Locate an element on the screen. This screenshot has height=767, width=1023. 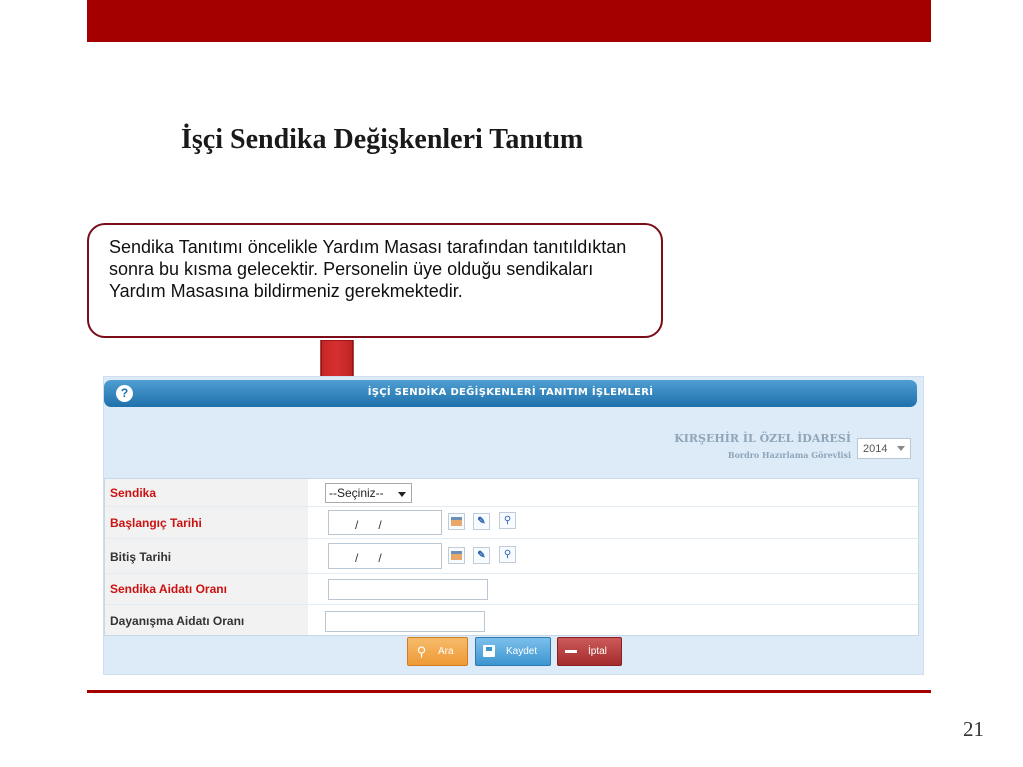
kaydet-button-label: Kaydet is located at coordinates (522, 651).